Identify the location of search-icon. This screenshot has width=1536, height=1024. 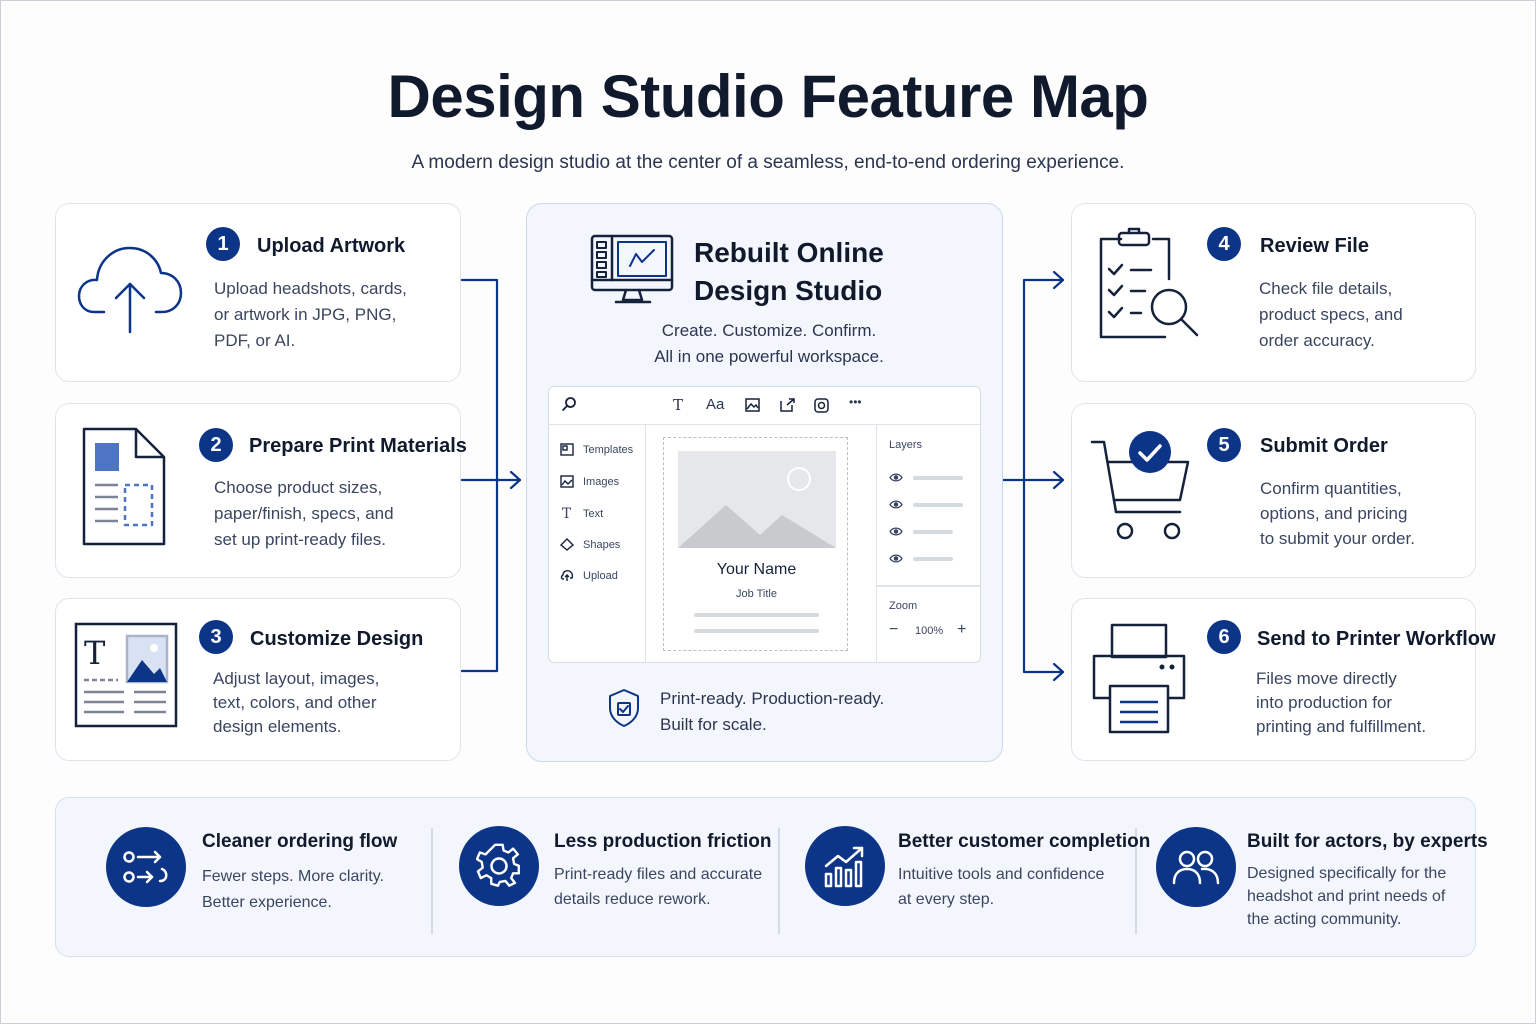
(569, 406).